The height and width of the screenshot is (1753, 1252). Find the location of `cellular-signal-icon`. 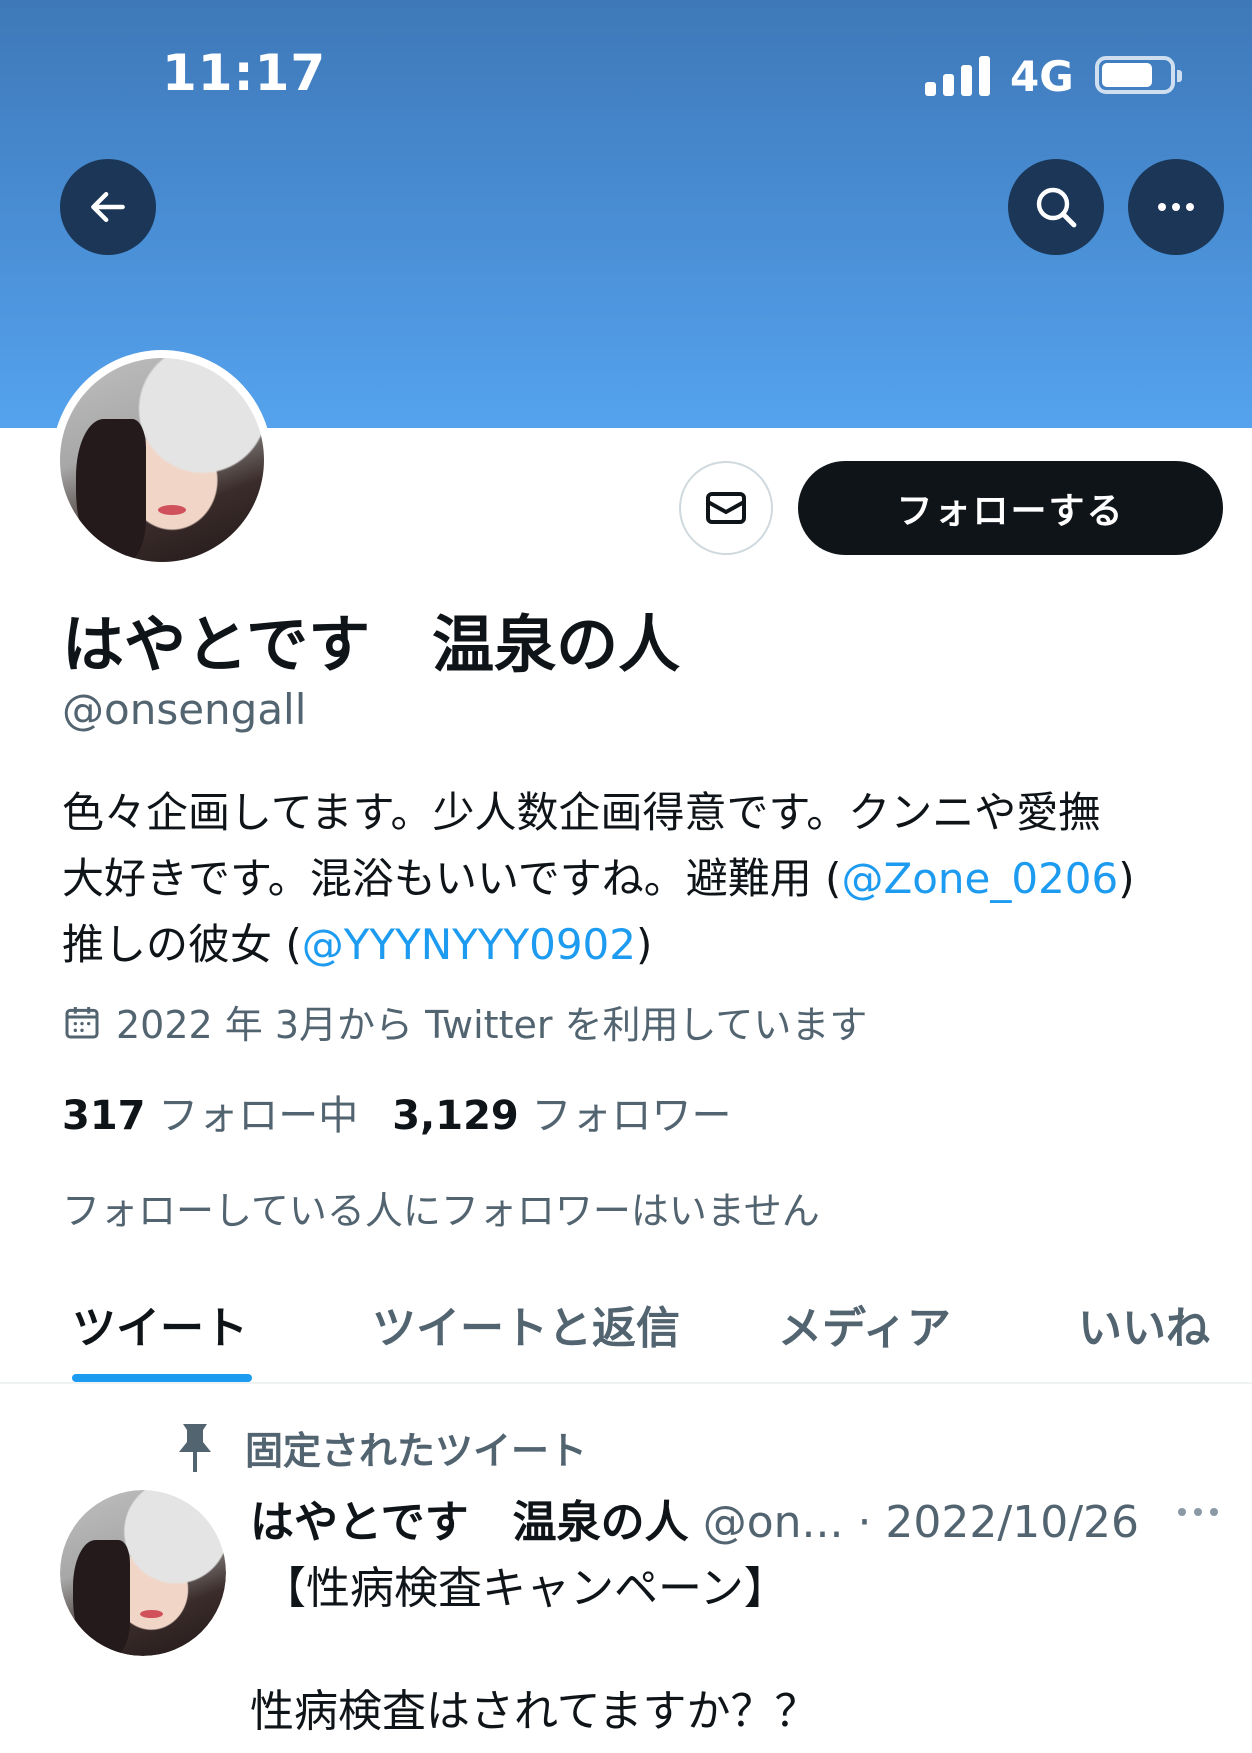

cellular-signal-icon is located at coordinates (958, 76).